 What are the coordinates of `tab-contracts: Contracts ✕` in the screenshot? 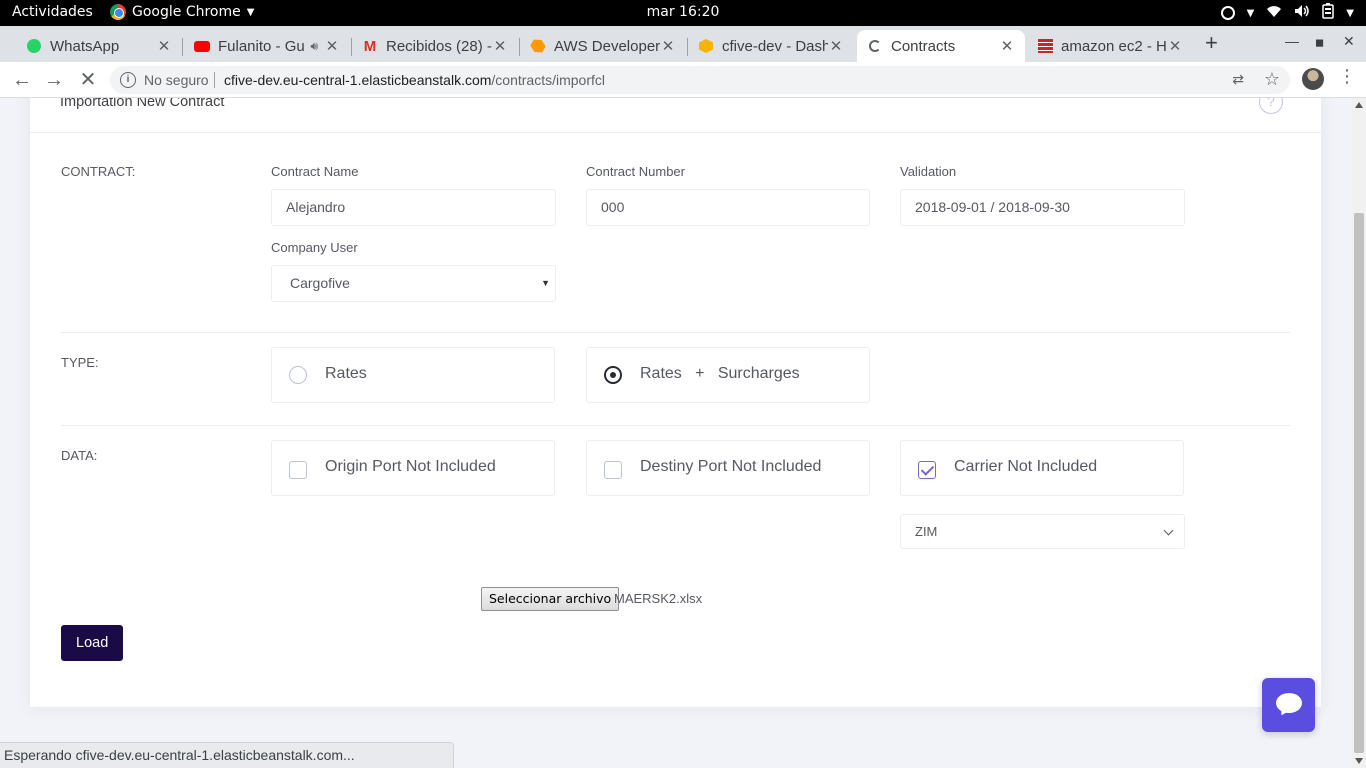 It's located at (941, 46).